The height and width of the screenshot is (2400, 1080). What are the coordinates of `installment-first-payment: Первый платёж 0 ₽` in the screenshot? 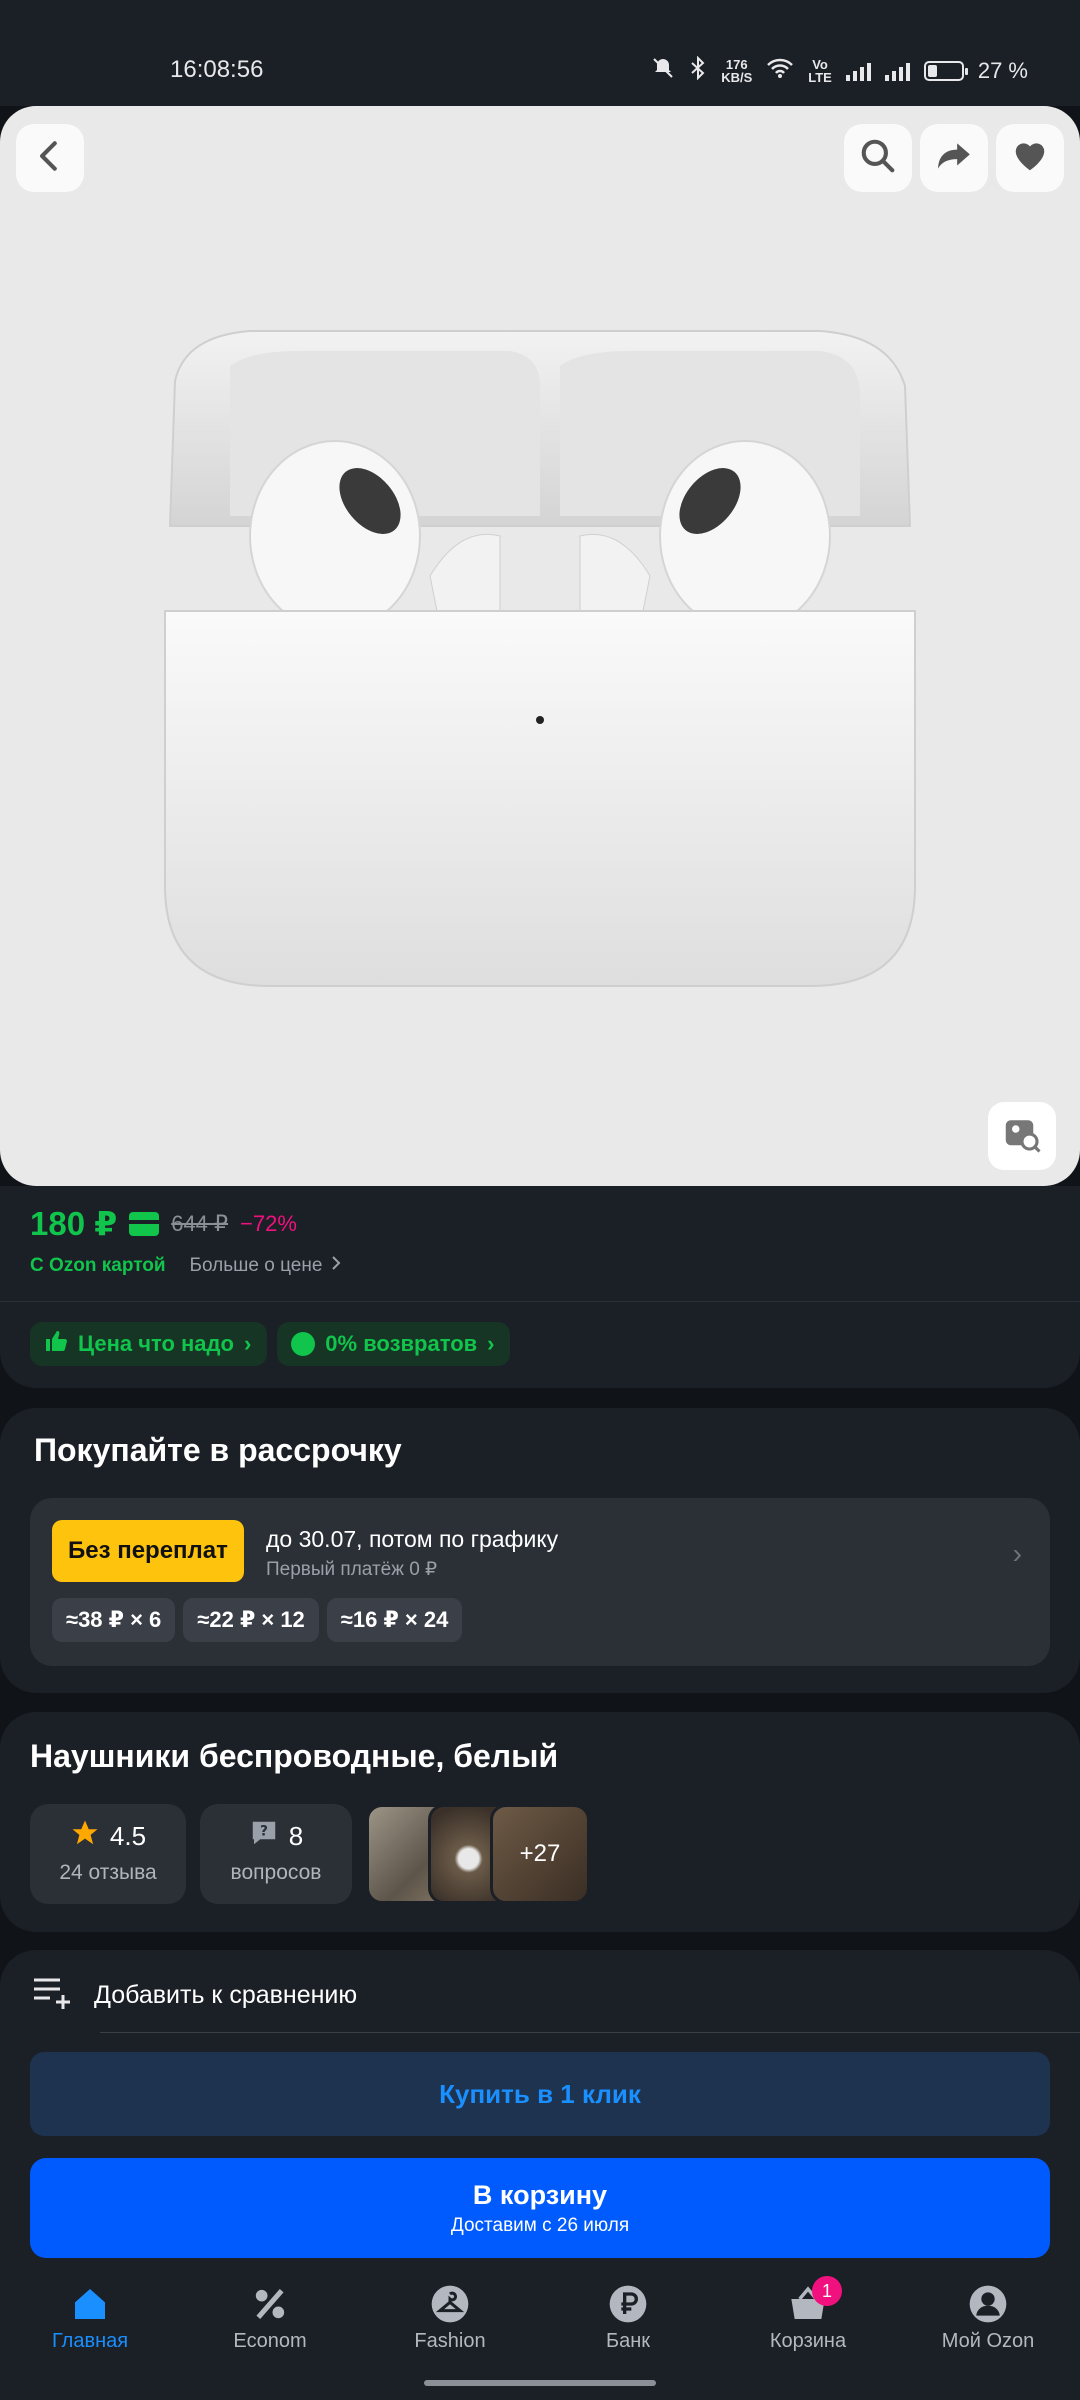 It's located at (352, 1569).